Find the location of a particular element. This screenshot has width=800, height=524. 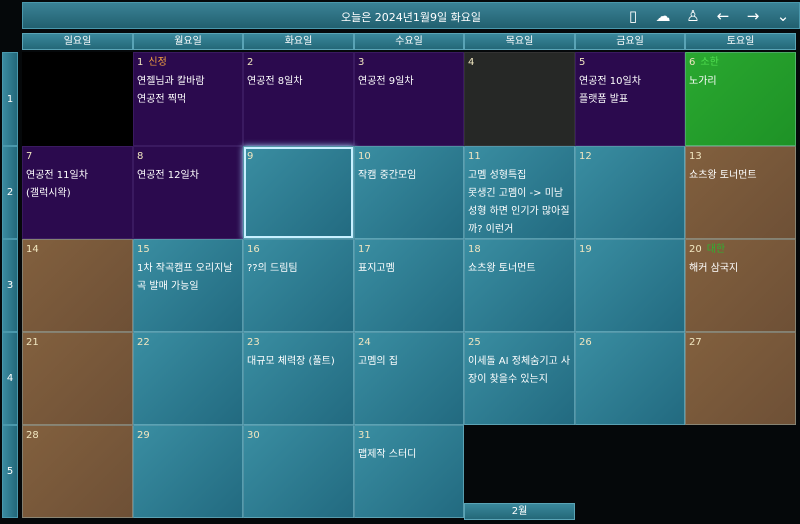

day-number: 8 is located at coordinates (140, 156).